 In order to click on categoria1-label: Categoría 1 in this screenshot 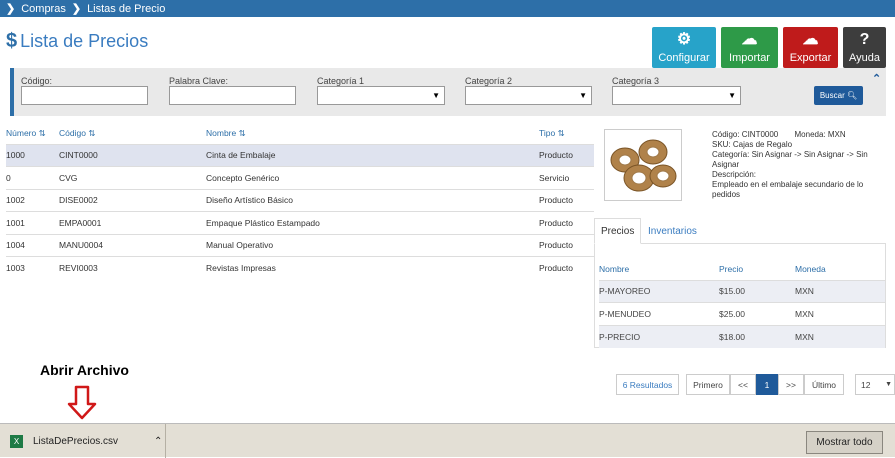, I will do `click(341, 81)`.